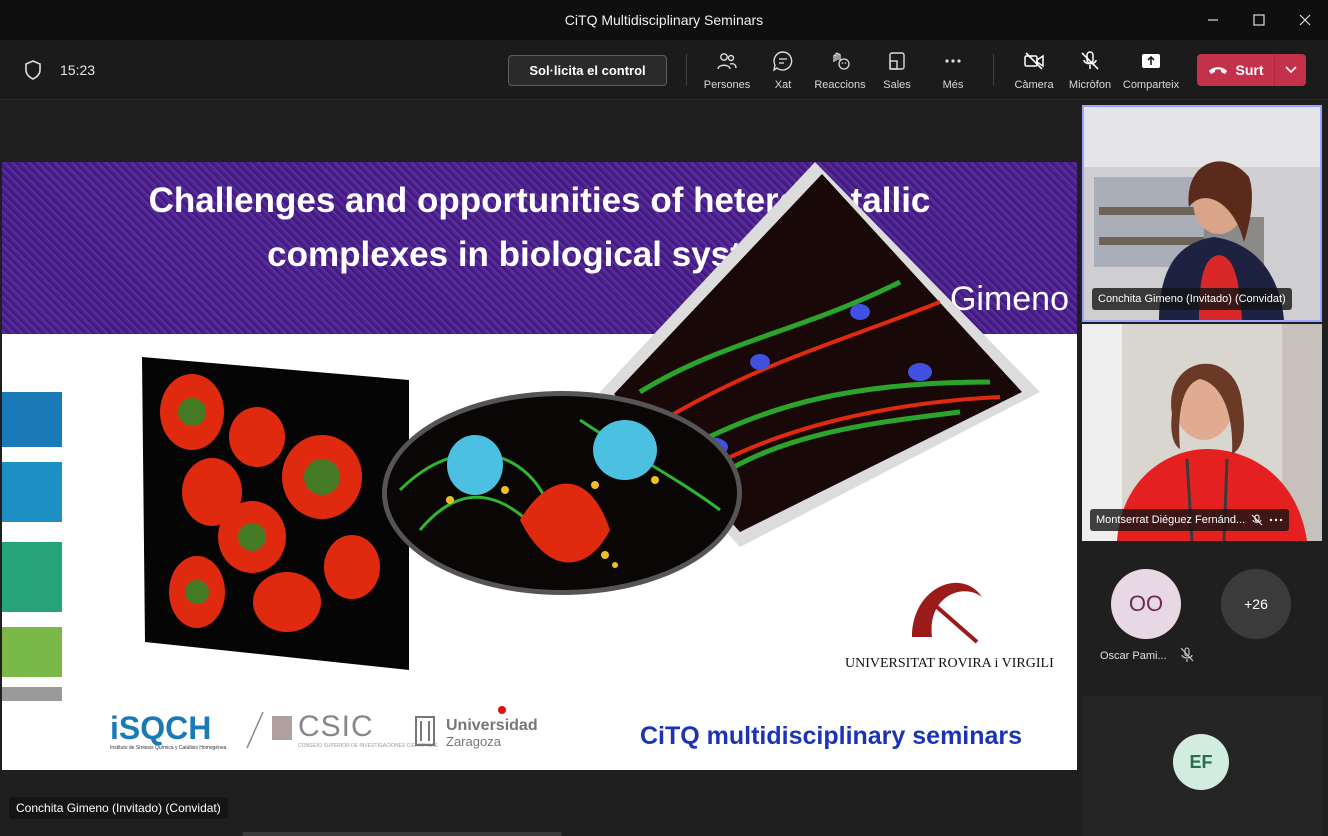  I want to click on more-label: Més, so click(953, 85).